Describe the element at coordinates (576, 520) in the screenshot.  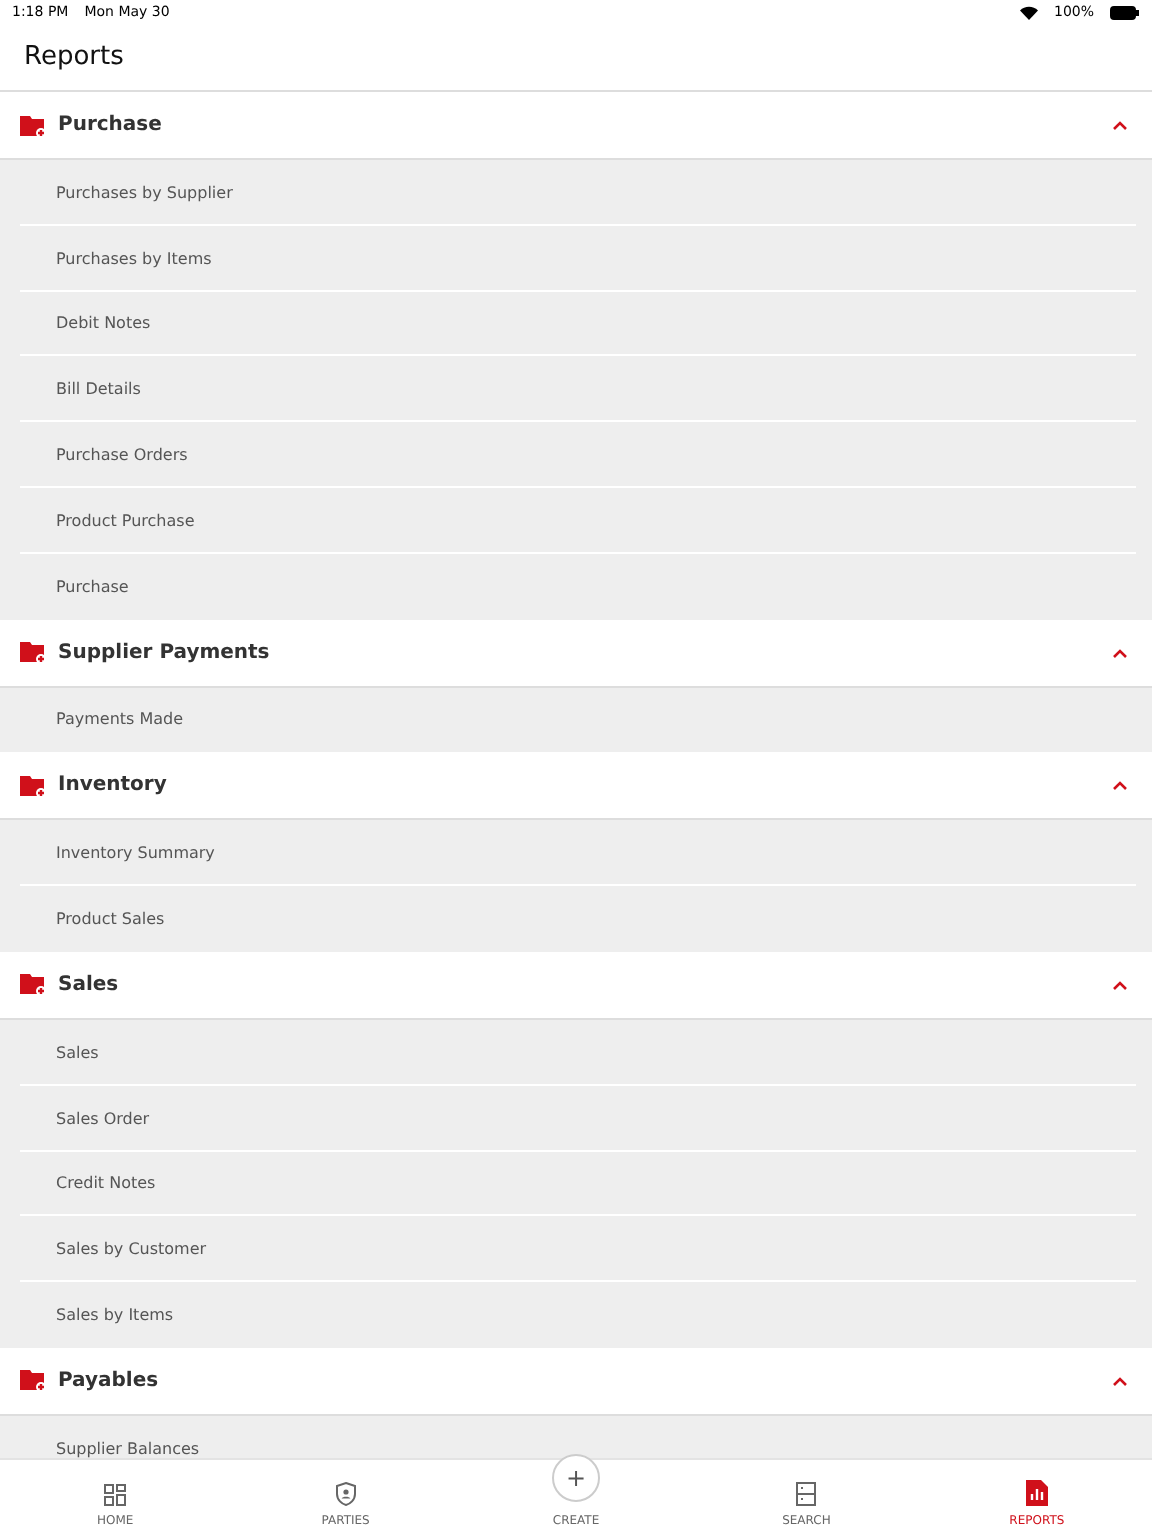
I see `report-item: Product Purchase` at that location.